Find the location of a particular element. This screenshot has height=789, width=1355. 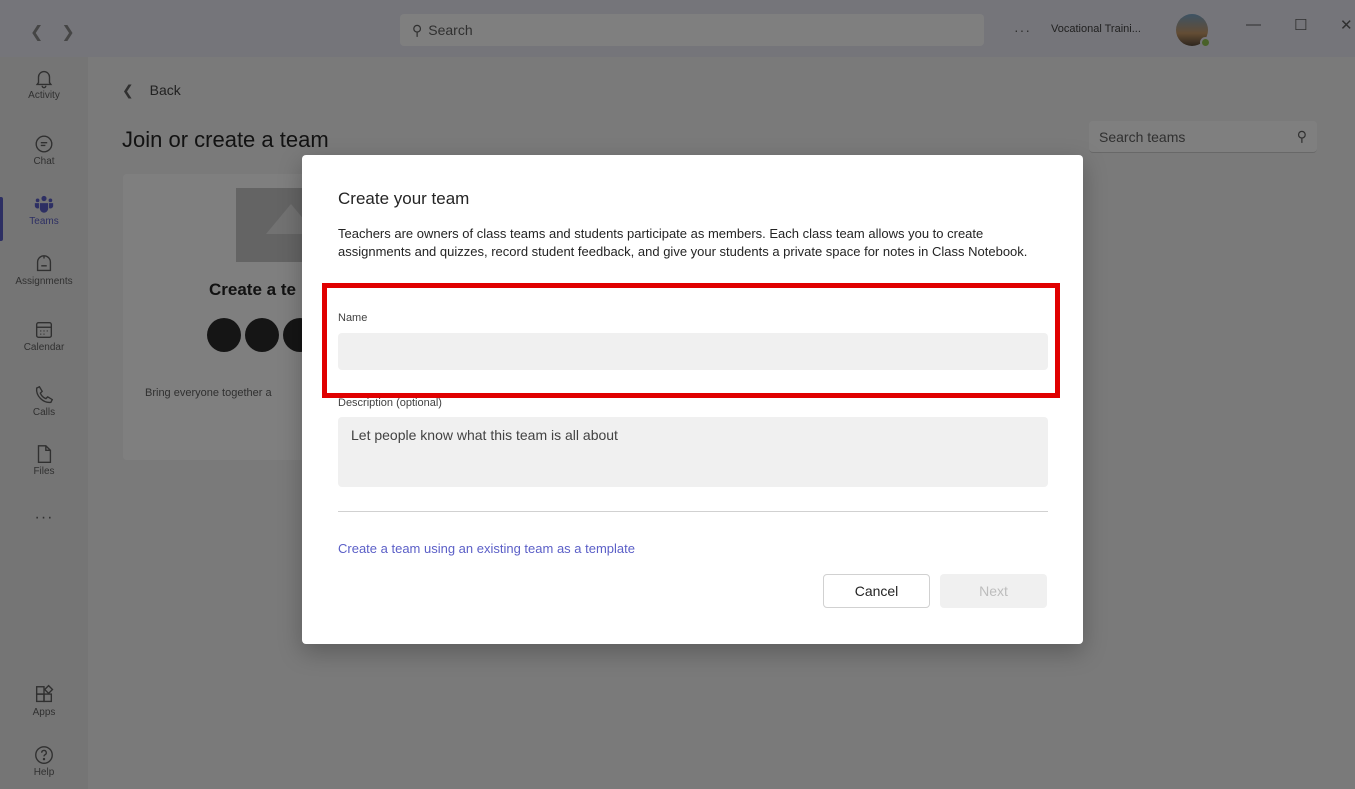

divider is located at coordinates (693, 511).